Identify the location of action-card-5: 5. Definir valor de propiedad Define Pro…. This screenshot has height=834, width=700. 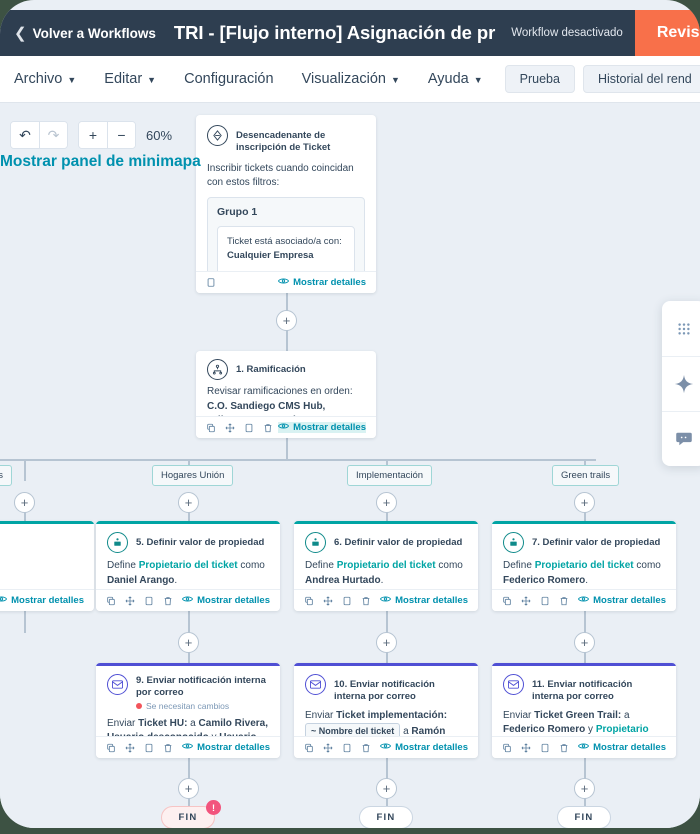
(188, 566).